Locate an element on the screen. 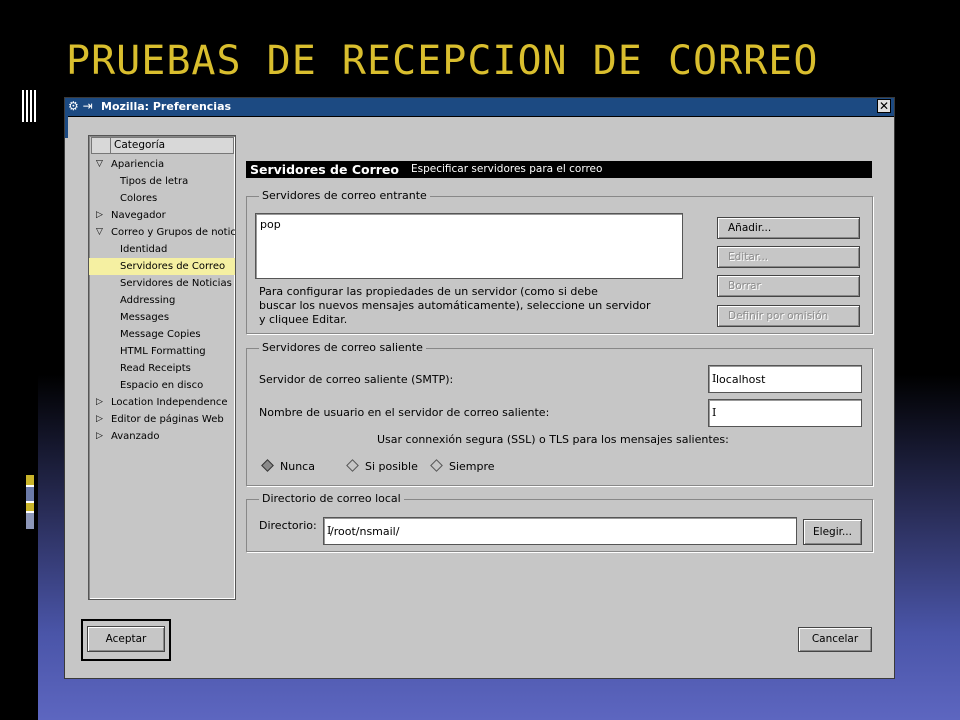 Image resolution: width=960 pixels, height=720 pixels. tree-header-label: Categoría is located at coordinates (140, 145).